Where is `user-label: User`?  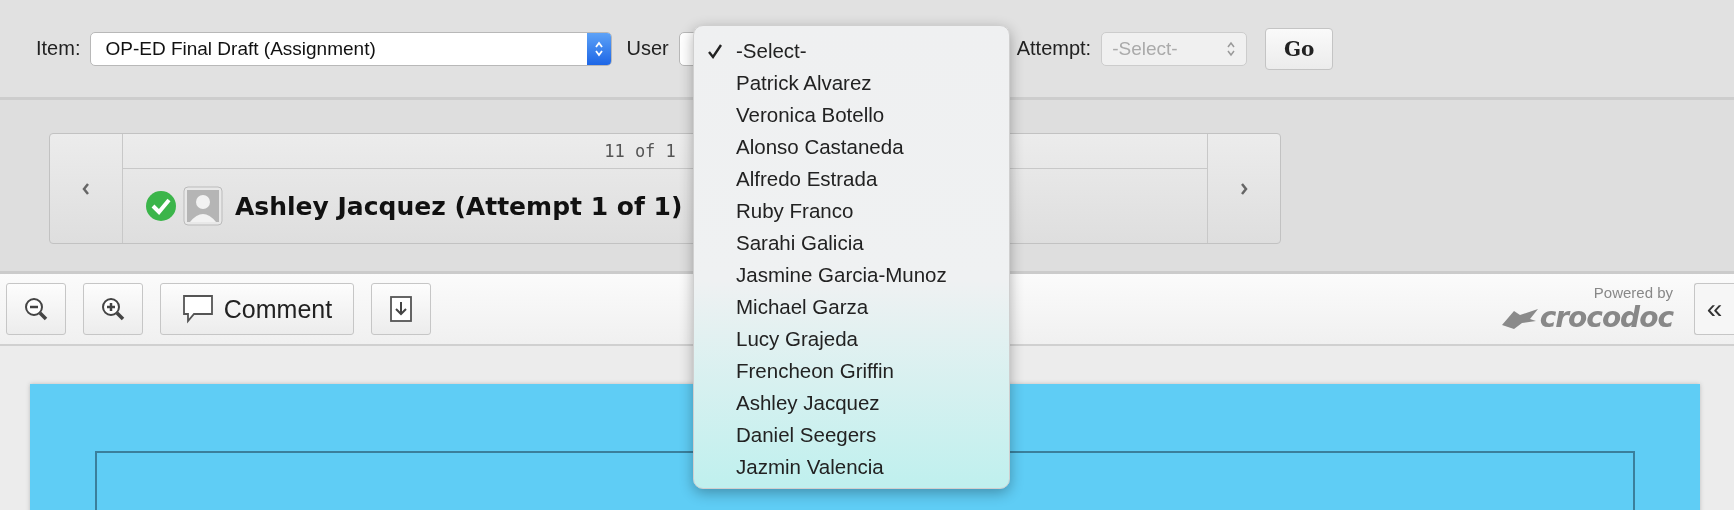
user-label: User is located at coordinates (647, 48).